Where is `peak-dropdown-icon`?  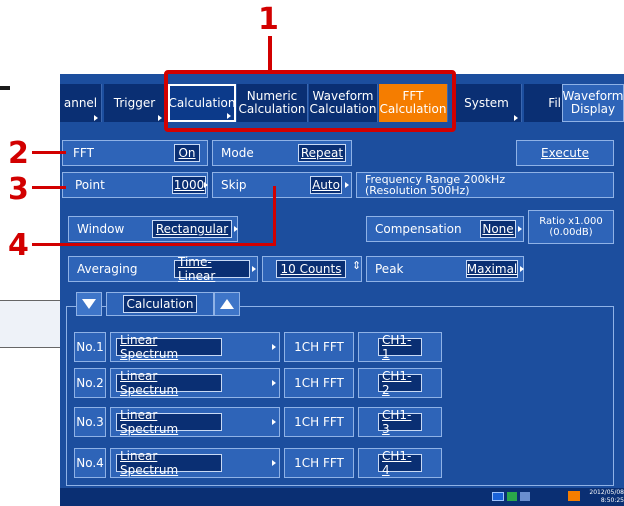 peak-dropdown-icon is located at coordinates (522, 269).